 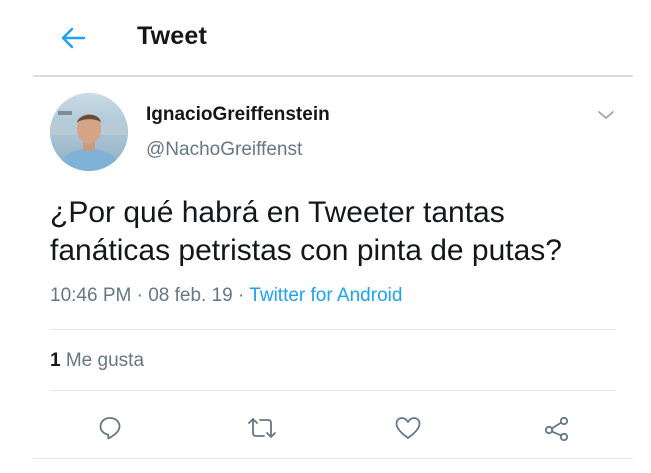 I want to click on retweet-button, so click(x=262, y=428).